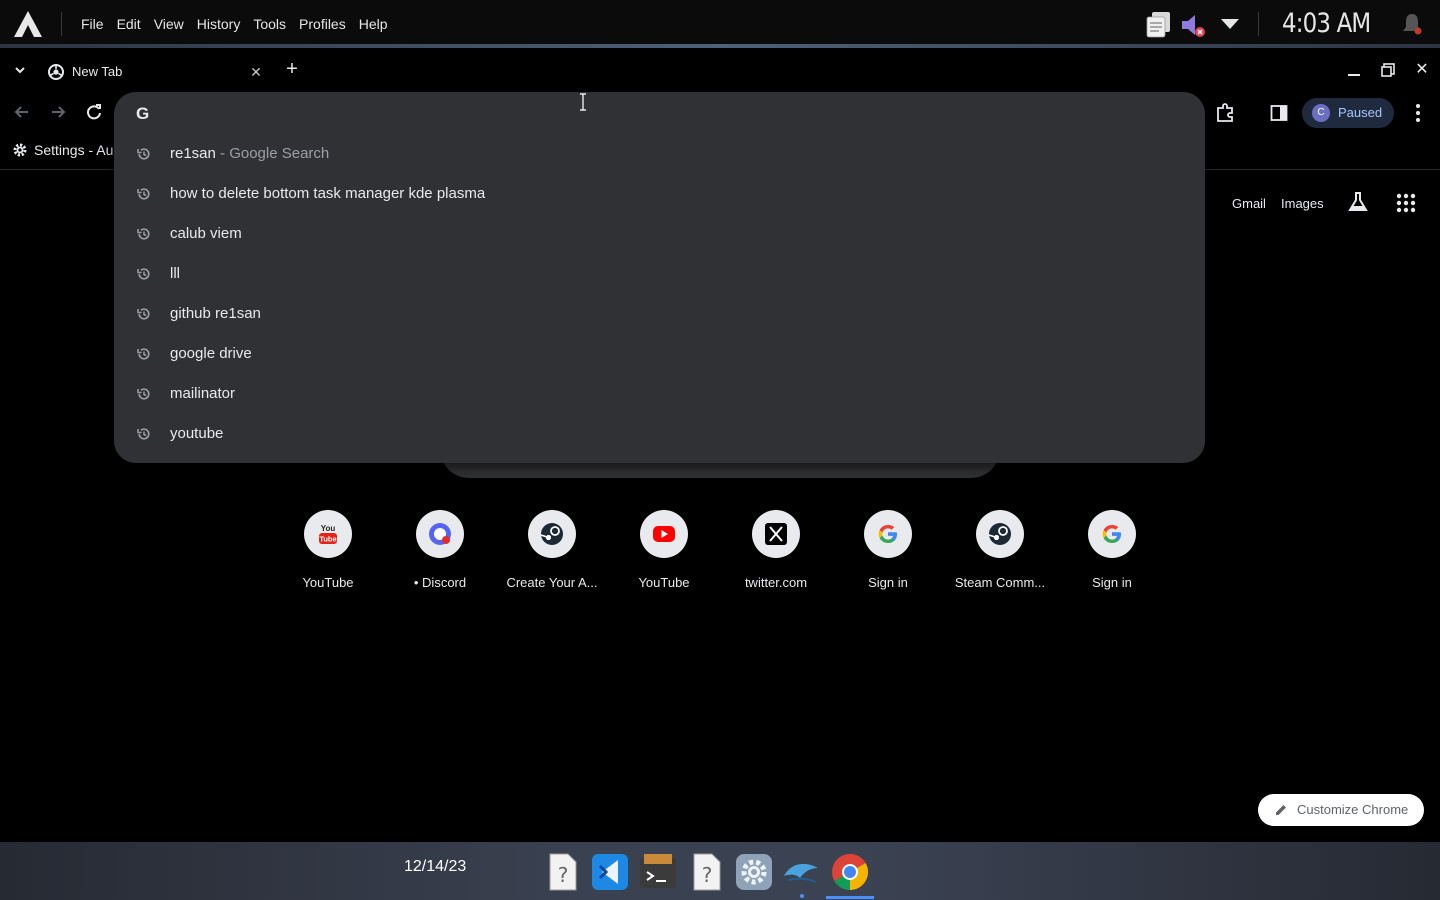  Describe the element at coordinates (211, 353) in the screenshot. I see `suggestion-text: google drive` at that location.